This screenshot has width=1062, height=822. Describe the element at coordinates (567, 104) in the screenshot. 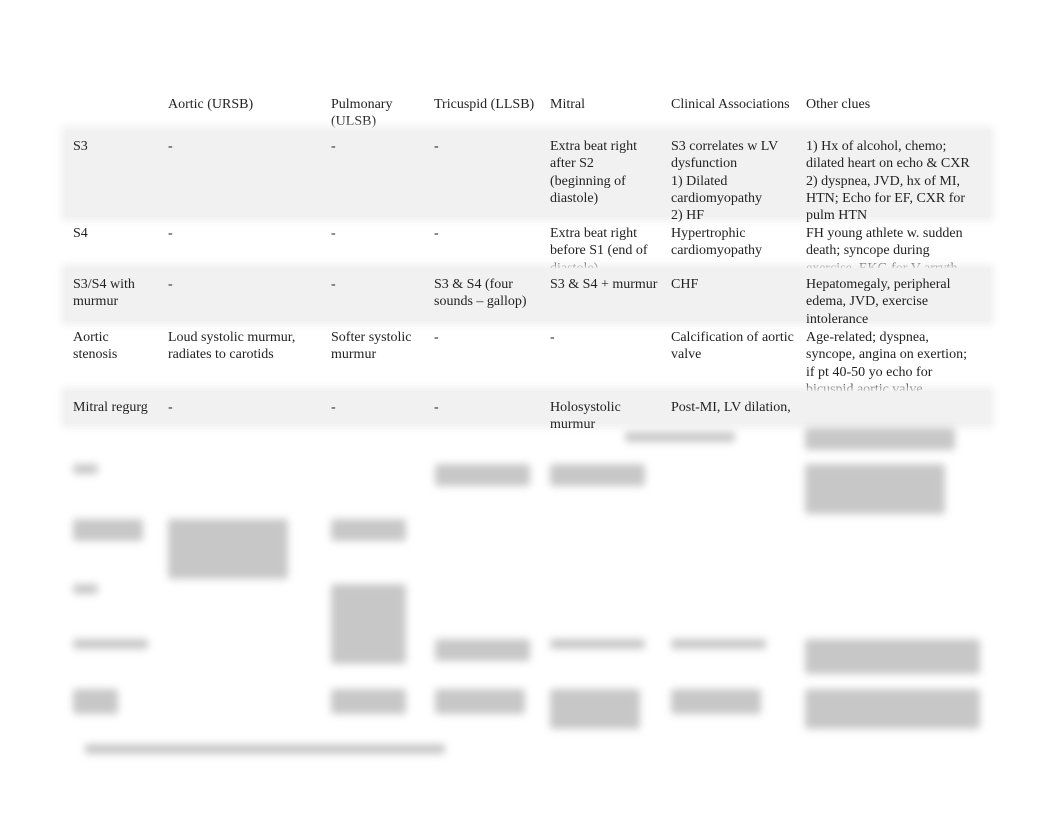

I see `header-cell: Mitral` at that location.